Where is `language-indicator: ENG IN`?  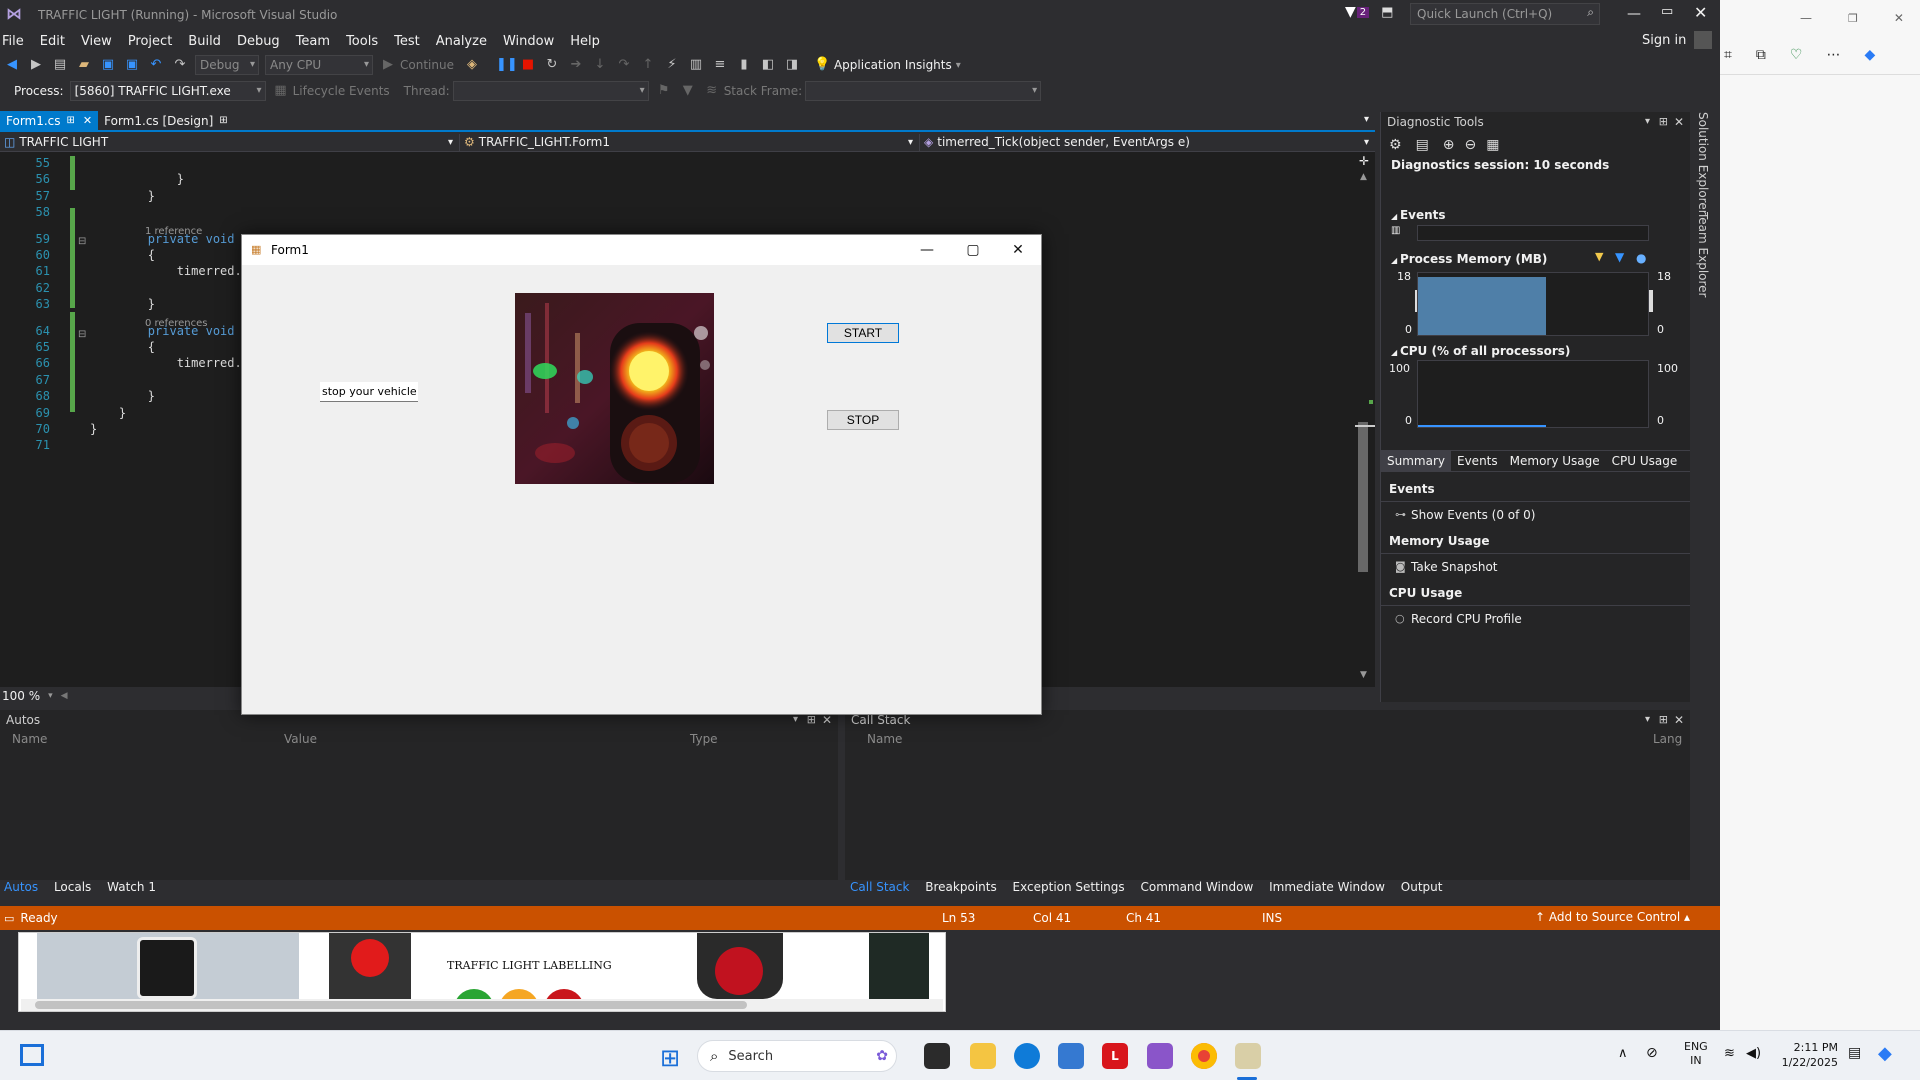
language-indicator: ENG IN is located at coordinates (1696, 1054).